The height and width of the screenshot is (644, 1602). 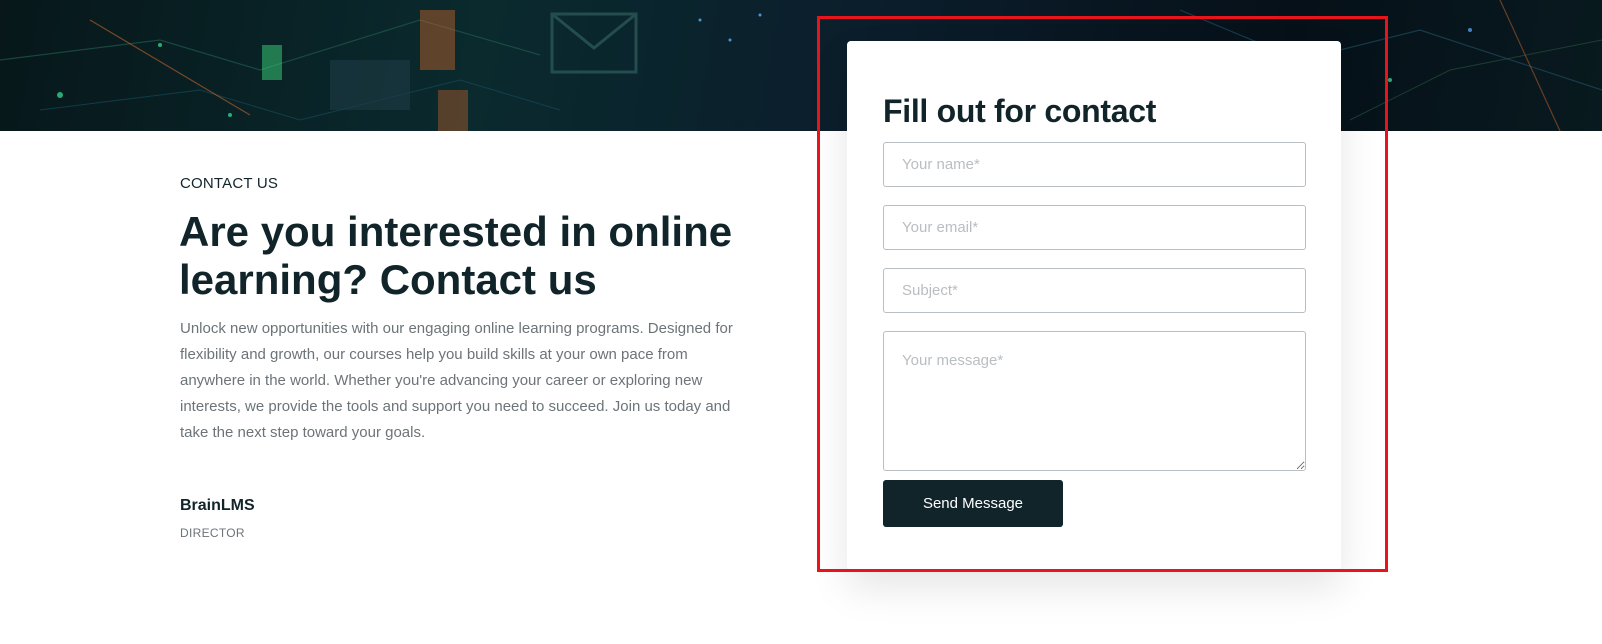 What do you see at coordinates (973, 503) in the screenshot?
I see `send-message-button: Send Message` at bounding box center [973, 503].